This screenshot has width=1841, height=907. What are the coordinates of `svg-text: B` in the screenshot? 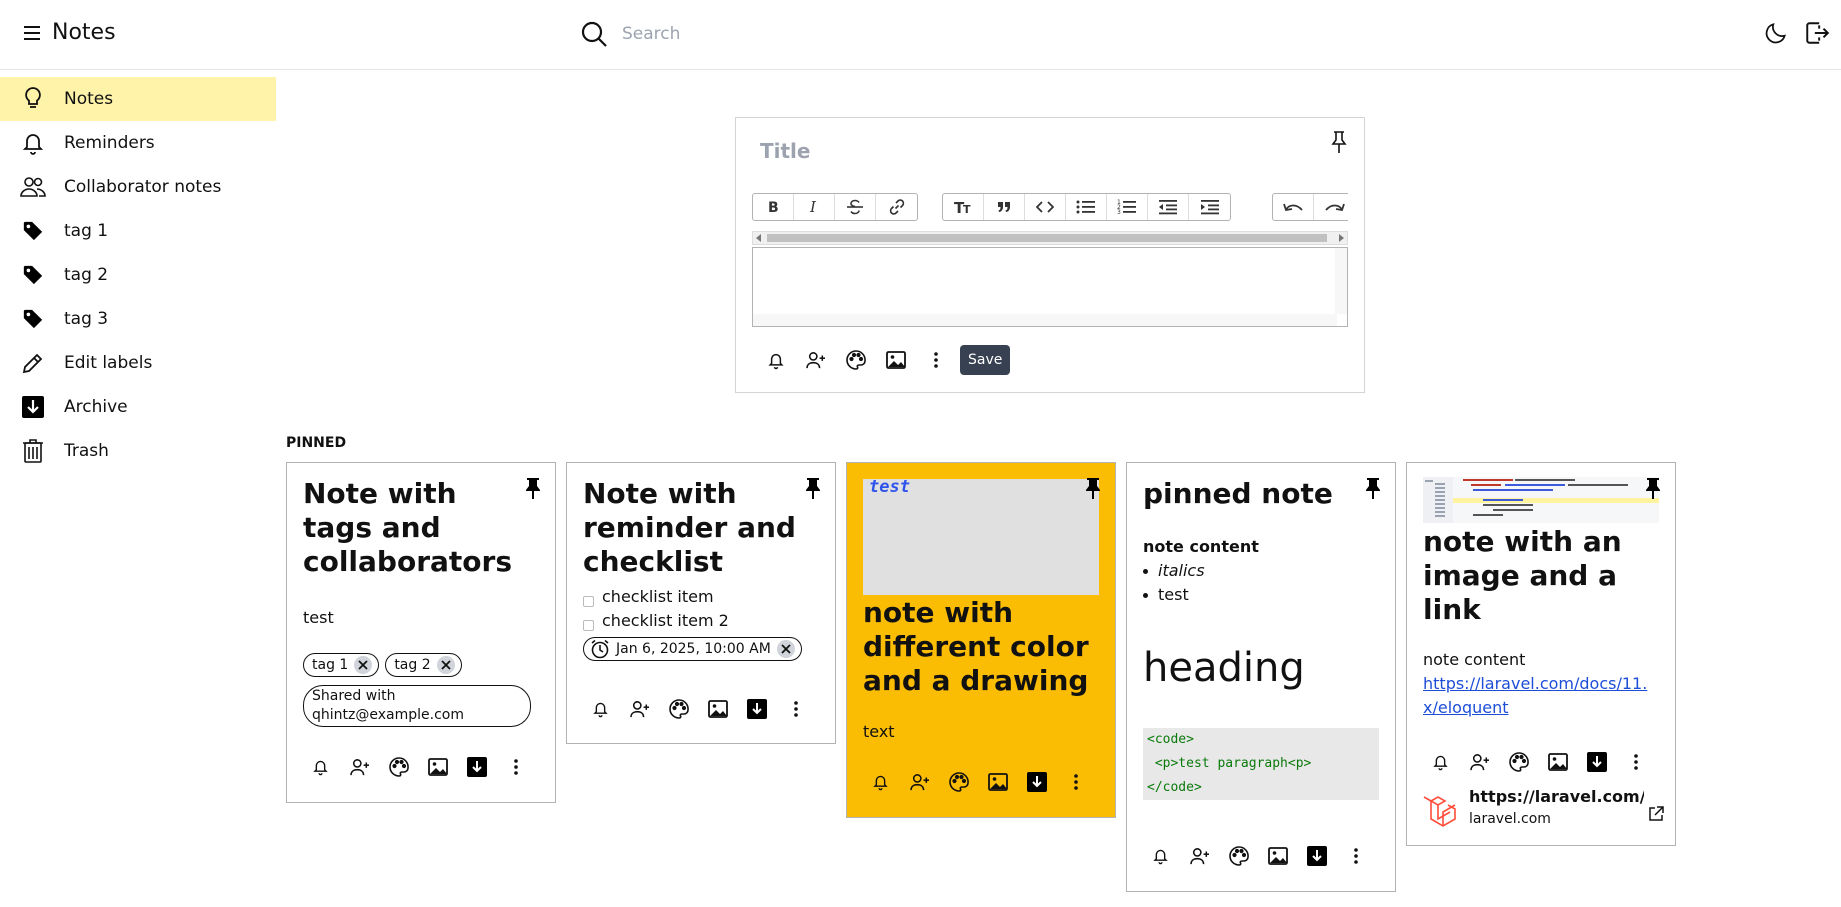 It's located at (773, 207).